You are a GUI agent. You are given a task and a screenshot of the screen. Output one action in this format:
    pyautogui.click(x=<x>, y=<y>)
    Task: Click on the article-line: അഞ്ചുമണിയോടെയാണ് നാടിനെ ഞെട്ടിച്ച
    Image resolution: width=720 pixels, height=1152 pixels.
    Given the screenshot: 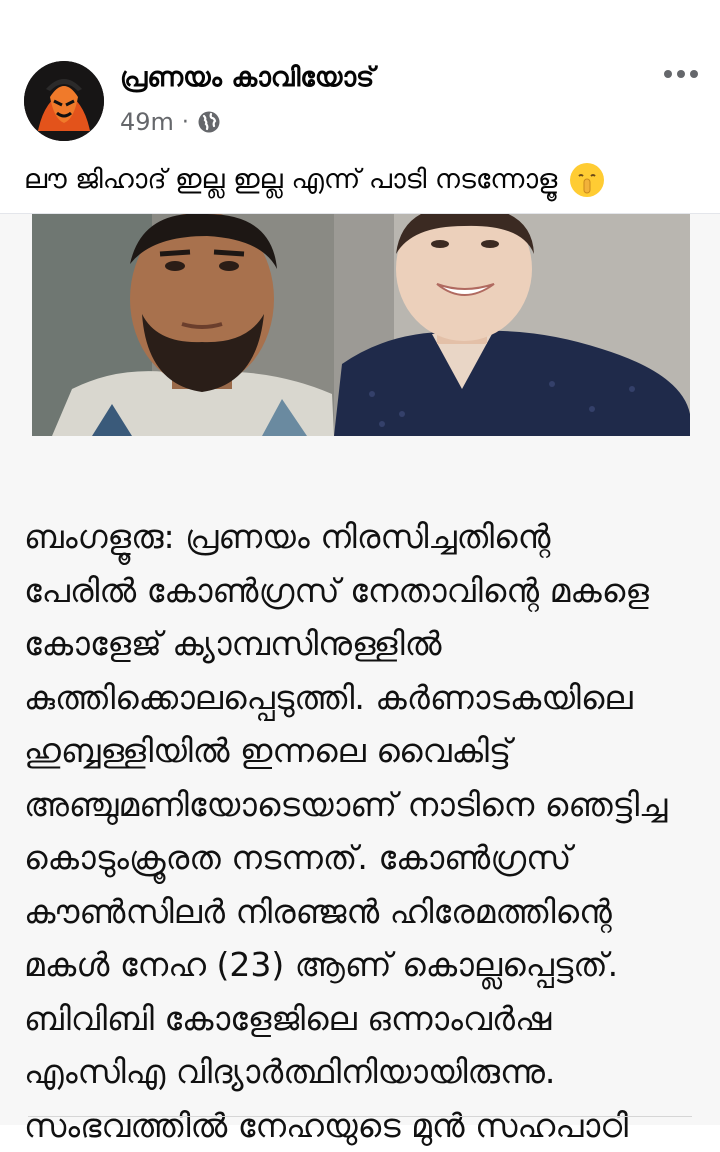 What is the action you would take?
    pyautogui.click(x=364, y=805)
    